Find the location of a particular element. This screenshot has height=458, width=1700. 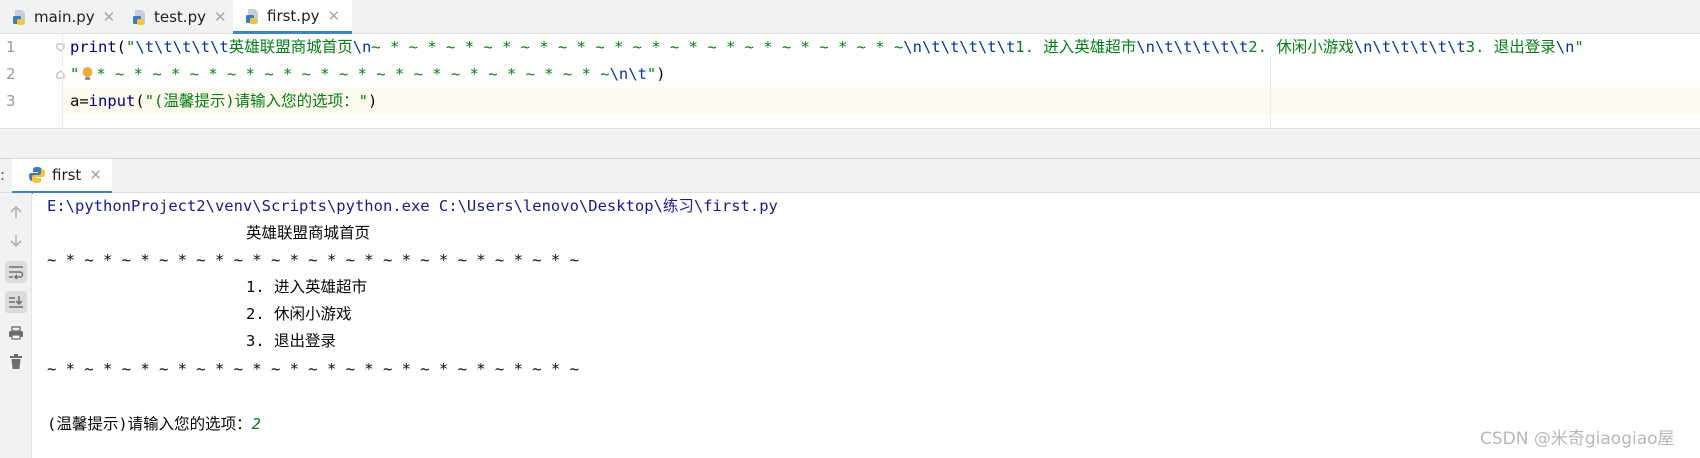

line-number: 3 is located at coordinates (11, 101).